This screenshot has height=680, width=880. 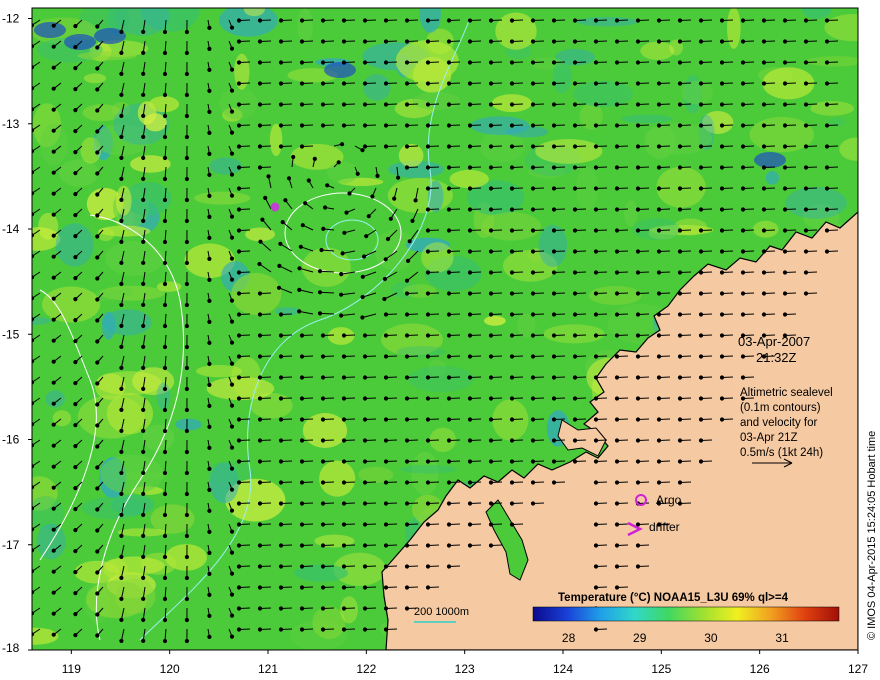 What do you see at coordinates (11, 19) in the screenshot?
I see `lat-tick-label: -12` at bounding box center [11, 19].